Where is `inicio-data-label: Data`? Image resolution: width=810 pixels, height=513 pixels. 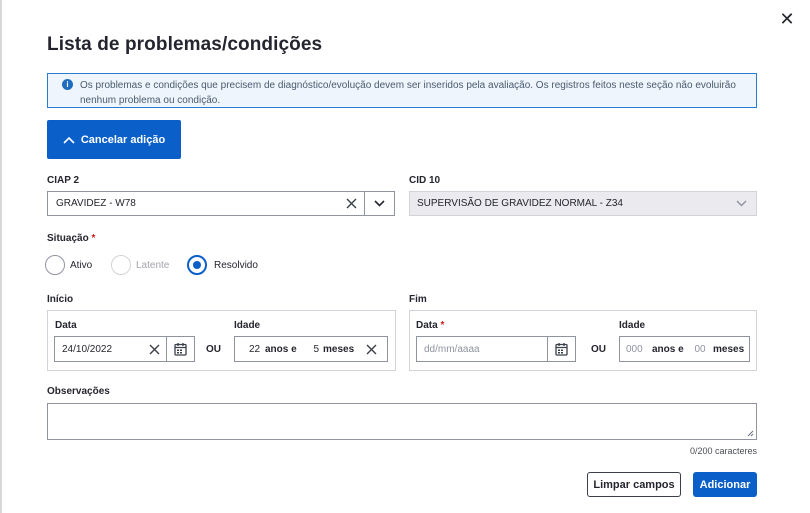
inicio-data-label: Data is located at coordinates (66, 325).